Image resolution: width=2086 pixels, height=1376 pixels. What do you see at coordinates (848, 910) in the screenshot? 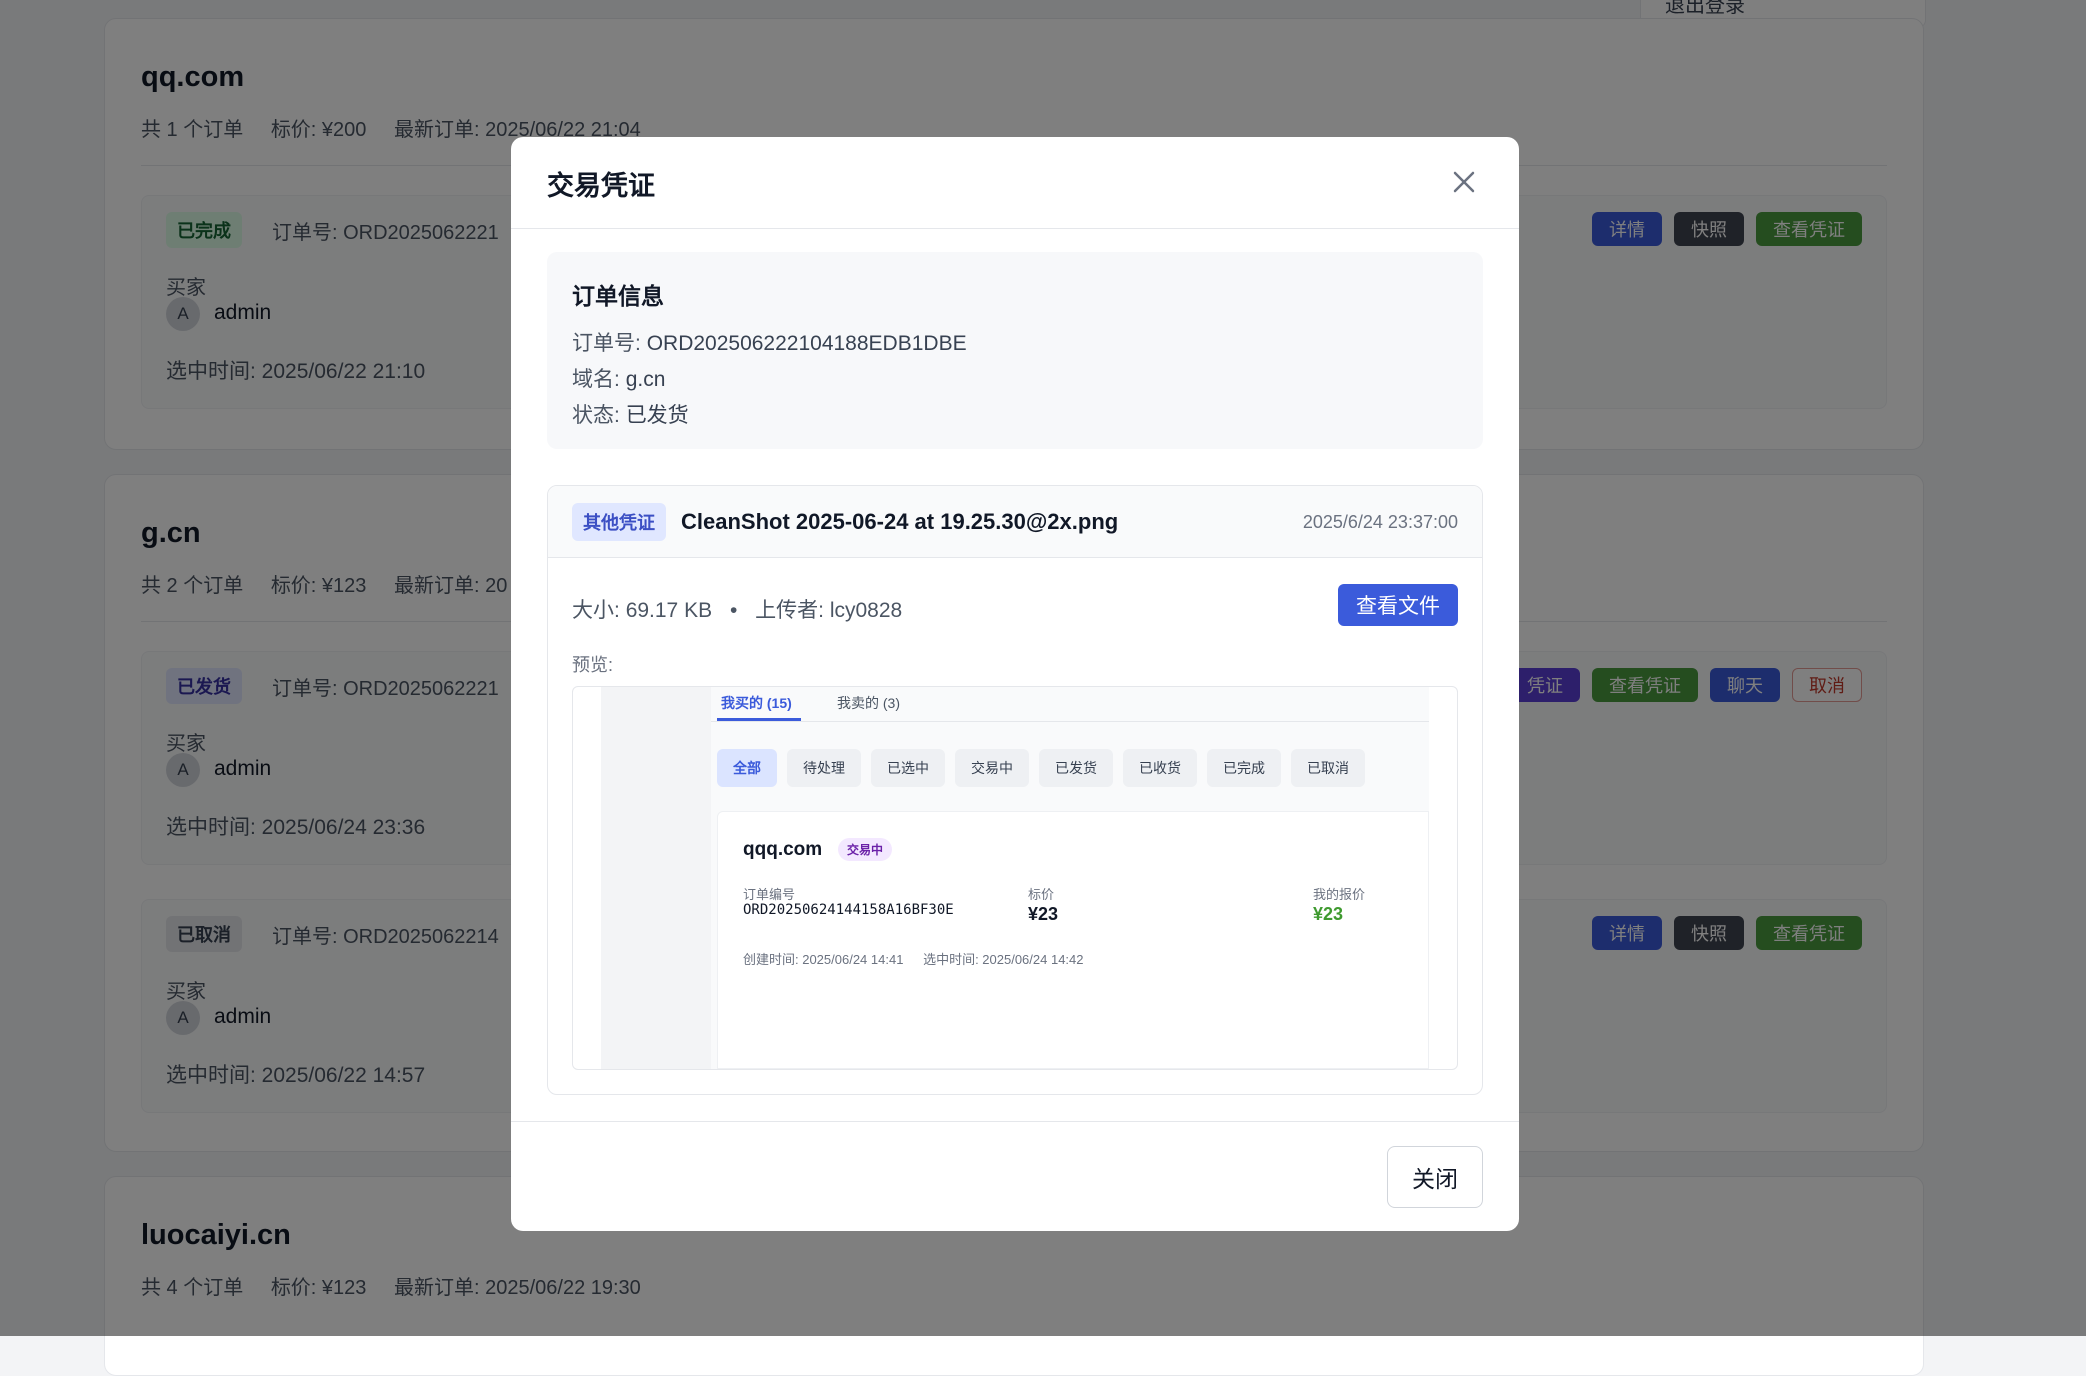
I see `preview-order-no: ORD20250624144158A16BF30E` at bounding box center [848, 910].